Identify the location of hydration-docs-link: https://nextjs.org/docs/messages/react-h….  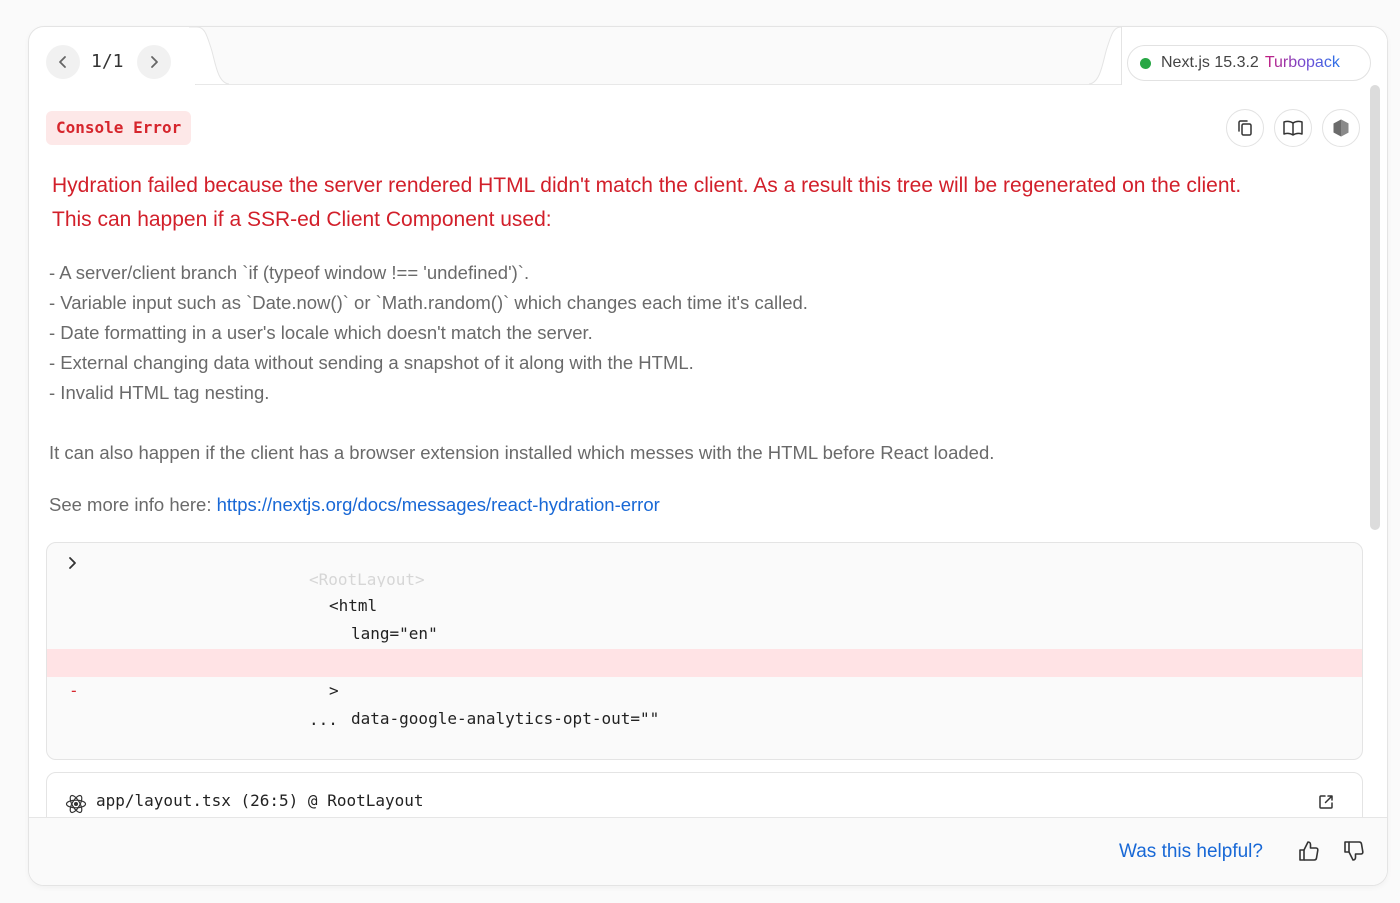
(438, 504).